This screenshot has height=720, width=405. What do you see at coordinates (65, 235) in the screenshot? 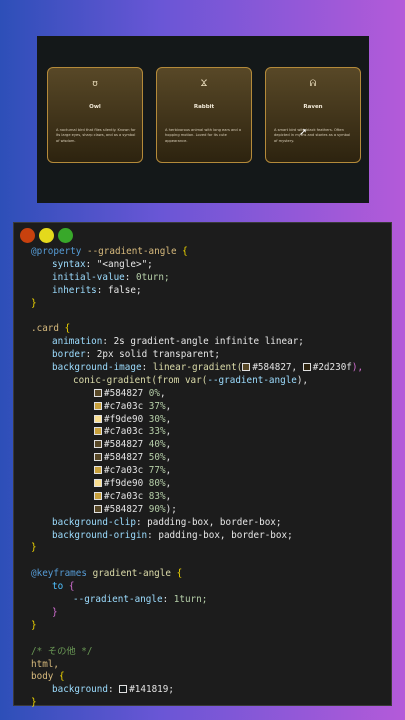
I see `maximize-window-button` at bounding box center [65, 235].